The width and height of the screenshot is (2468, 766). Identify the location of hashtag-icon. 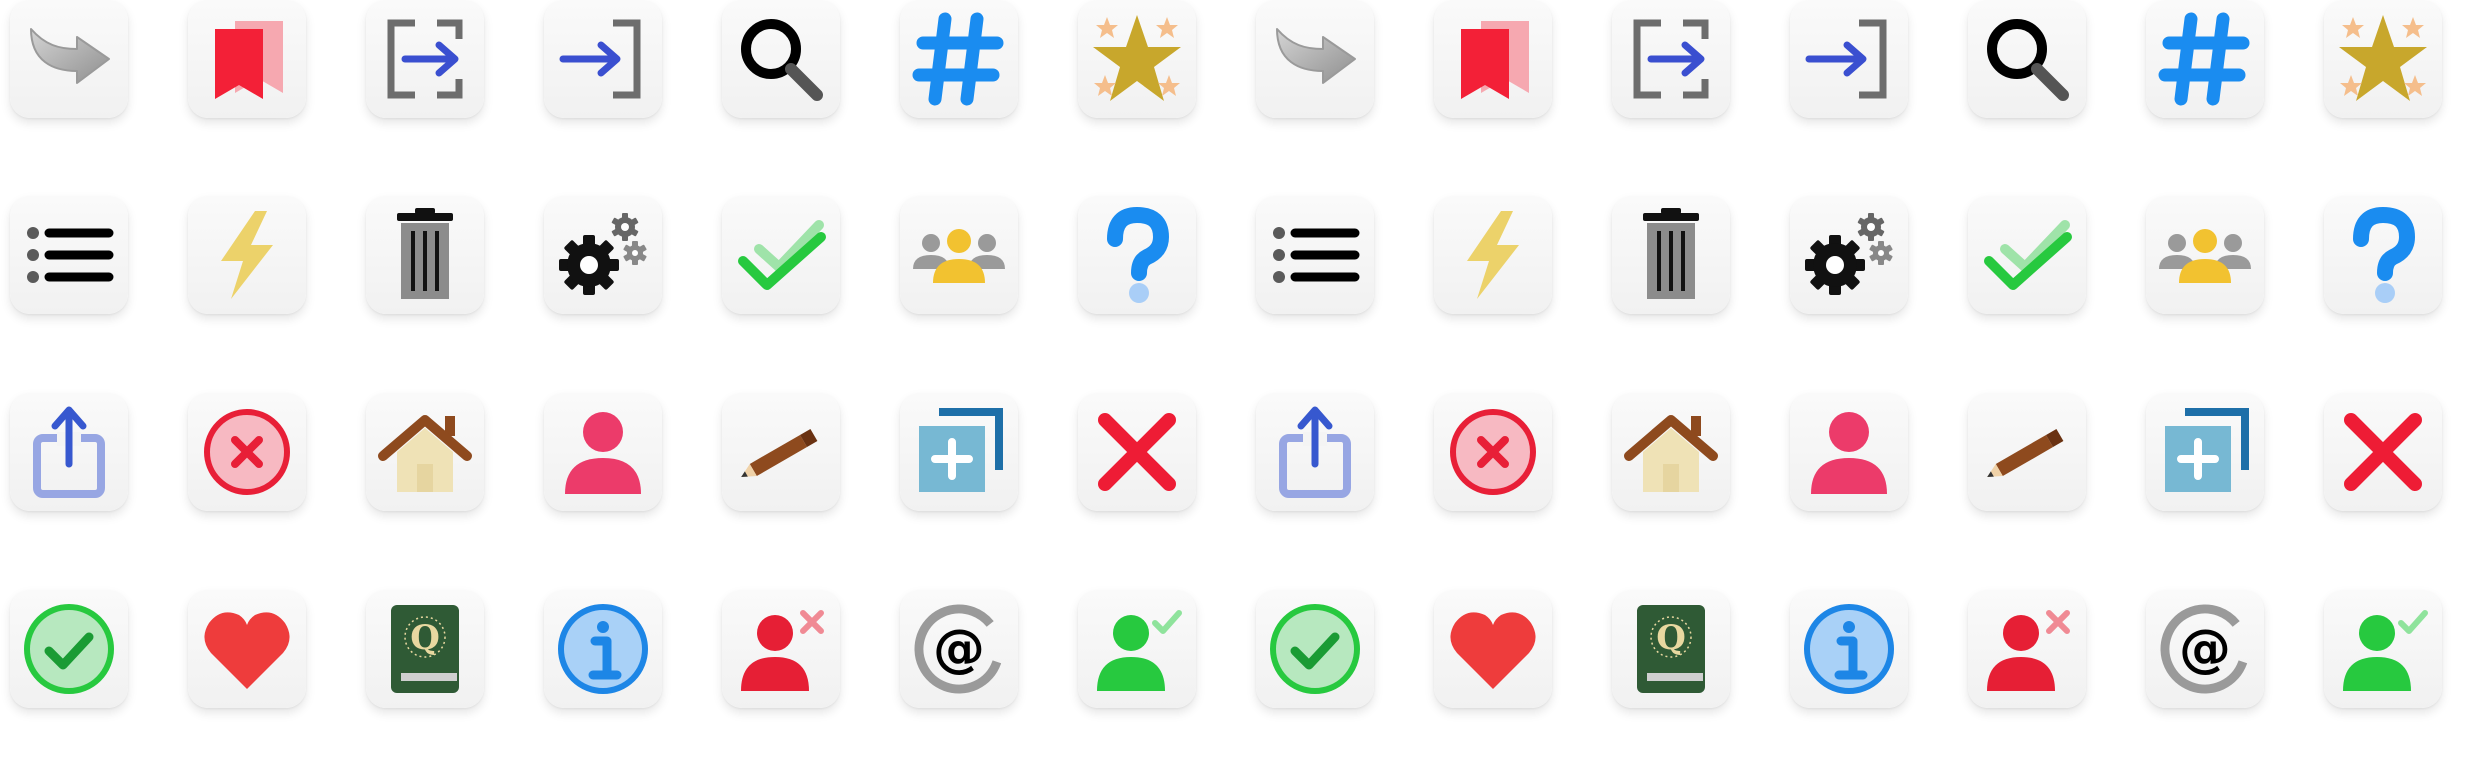
(959, 59).